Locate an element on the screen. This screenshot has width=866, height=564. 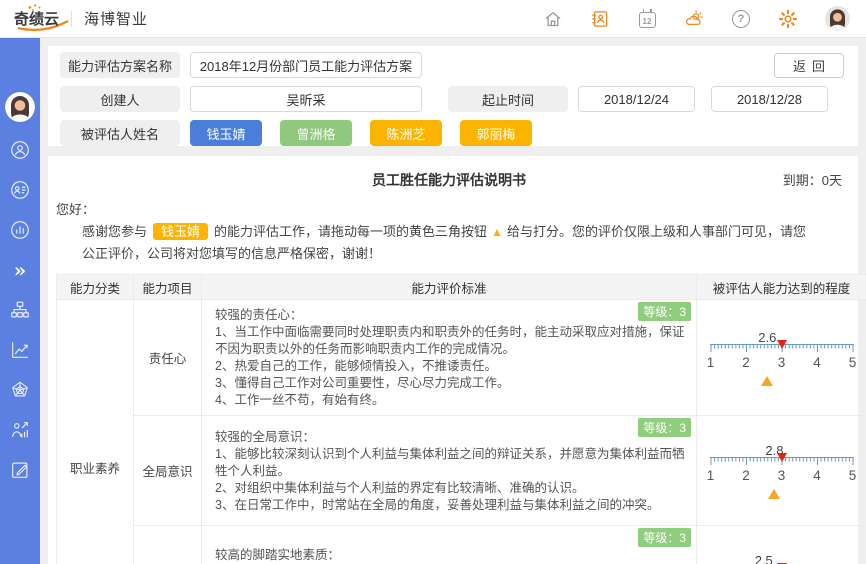
trend-icon is located at coordinates (20, 350).